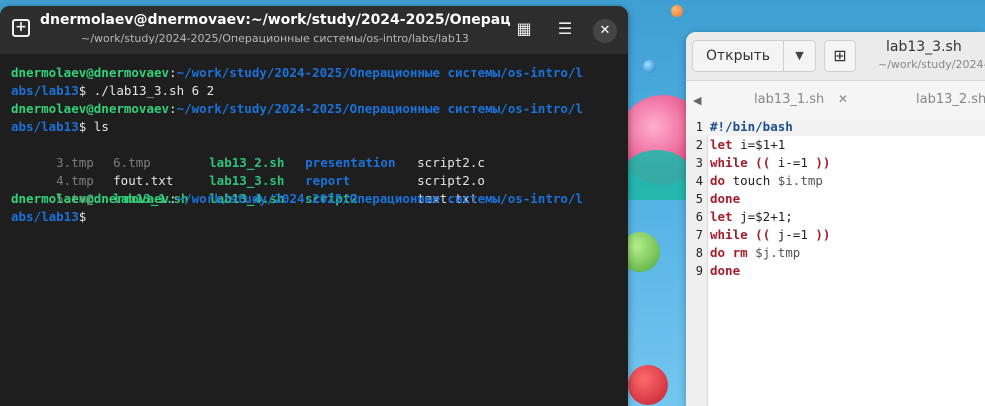  What do you see at coordinates (835, 101) in the screenshot?
I see `editor-tabbar: ◀ lab13_1.sh ✕ lab13_2.sh` at bounding box center [835, 101].